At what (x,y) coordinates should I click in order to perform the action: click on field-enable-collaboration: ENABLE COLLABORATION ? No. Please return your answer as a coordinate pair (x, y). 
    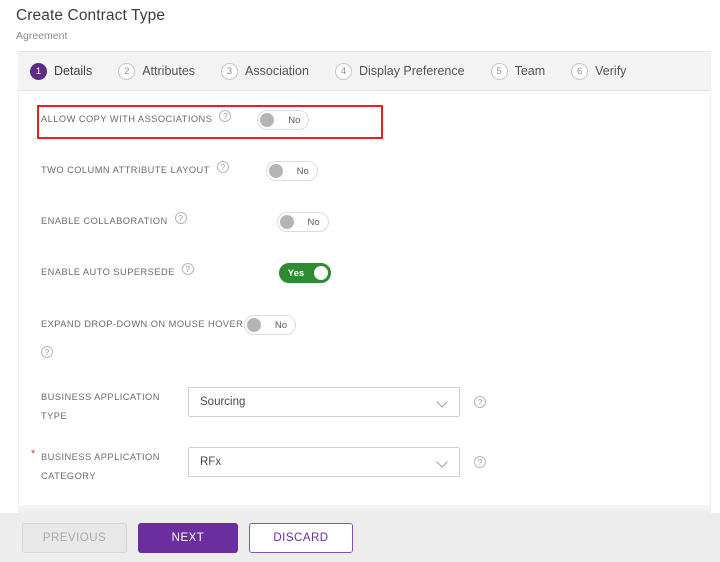
    Looking at the image, I should click on (185, 222).